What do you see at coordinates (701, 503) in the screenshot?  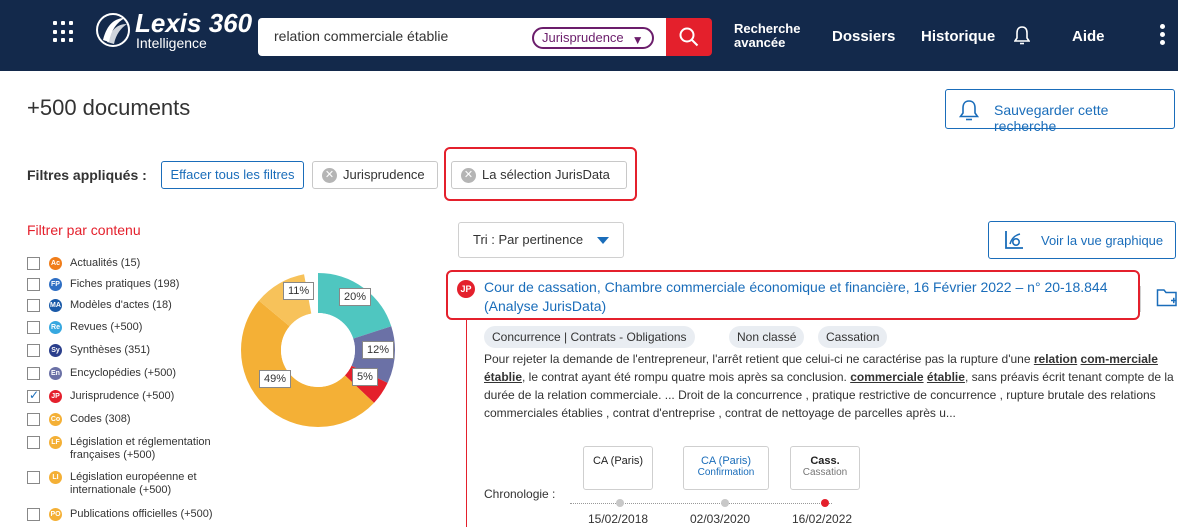 I see `chronology-timeline` at bounding box center [701, 503].